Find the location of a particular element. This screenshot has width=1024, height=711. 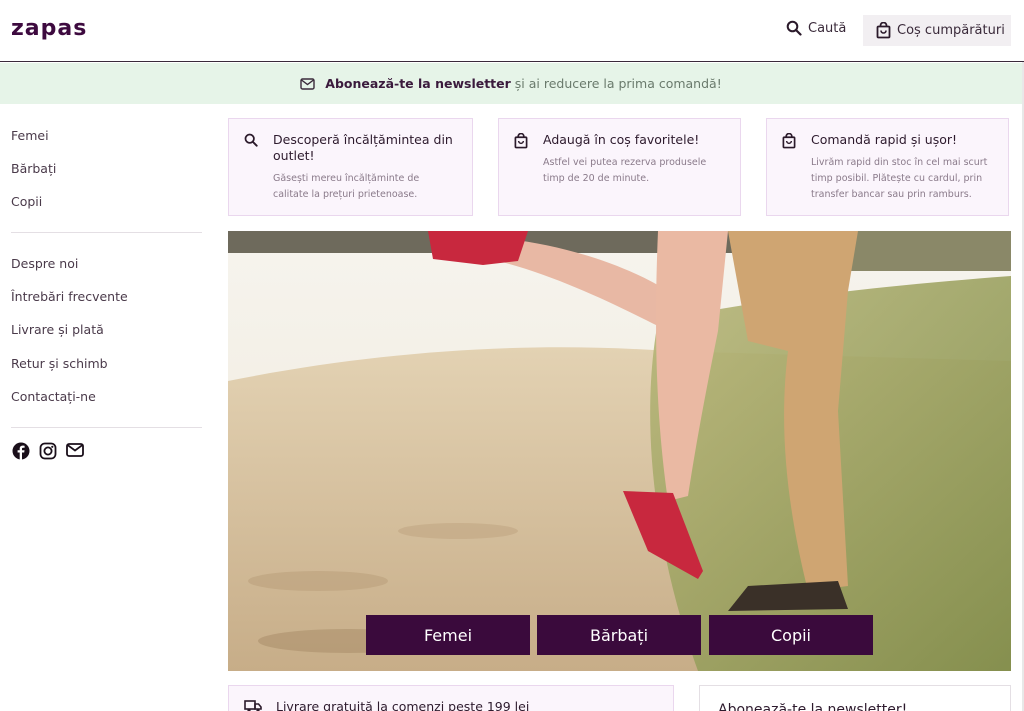

sidebar-item-retur-si-schimb: Retur și schimb is located at coordinates (59, 363).